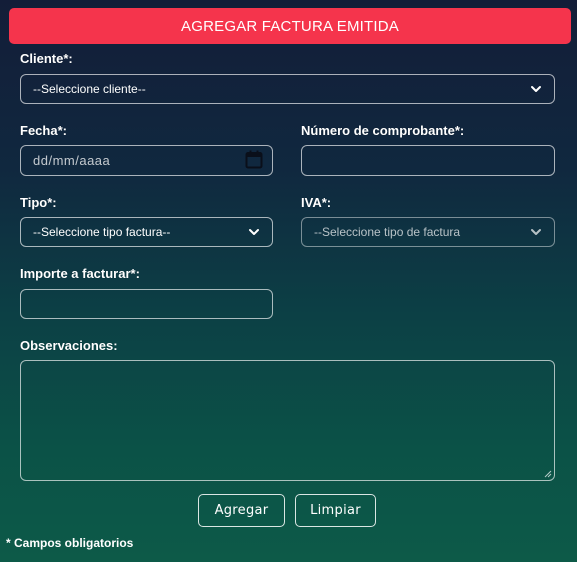  I want to click on cliente-label: Cliente*:, so click(46, 58).